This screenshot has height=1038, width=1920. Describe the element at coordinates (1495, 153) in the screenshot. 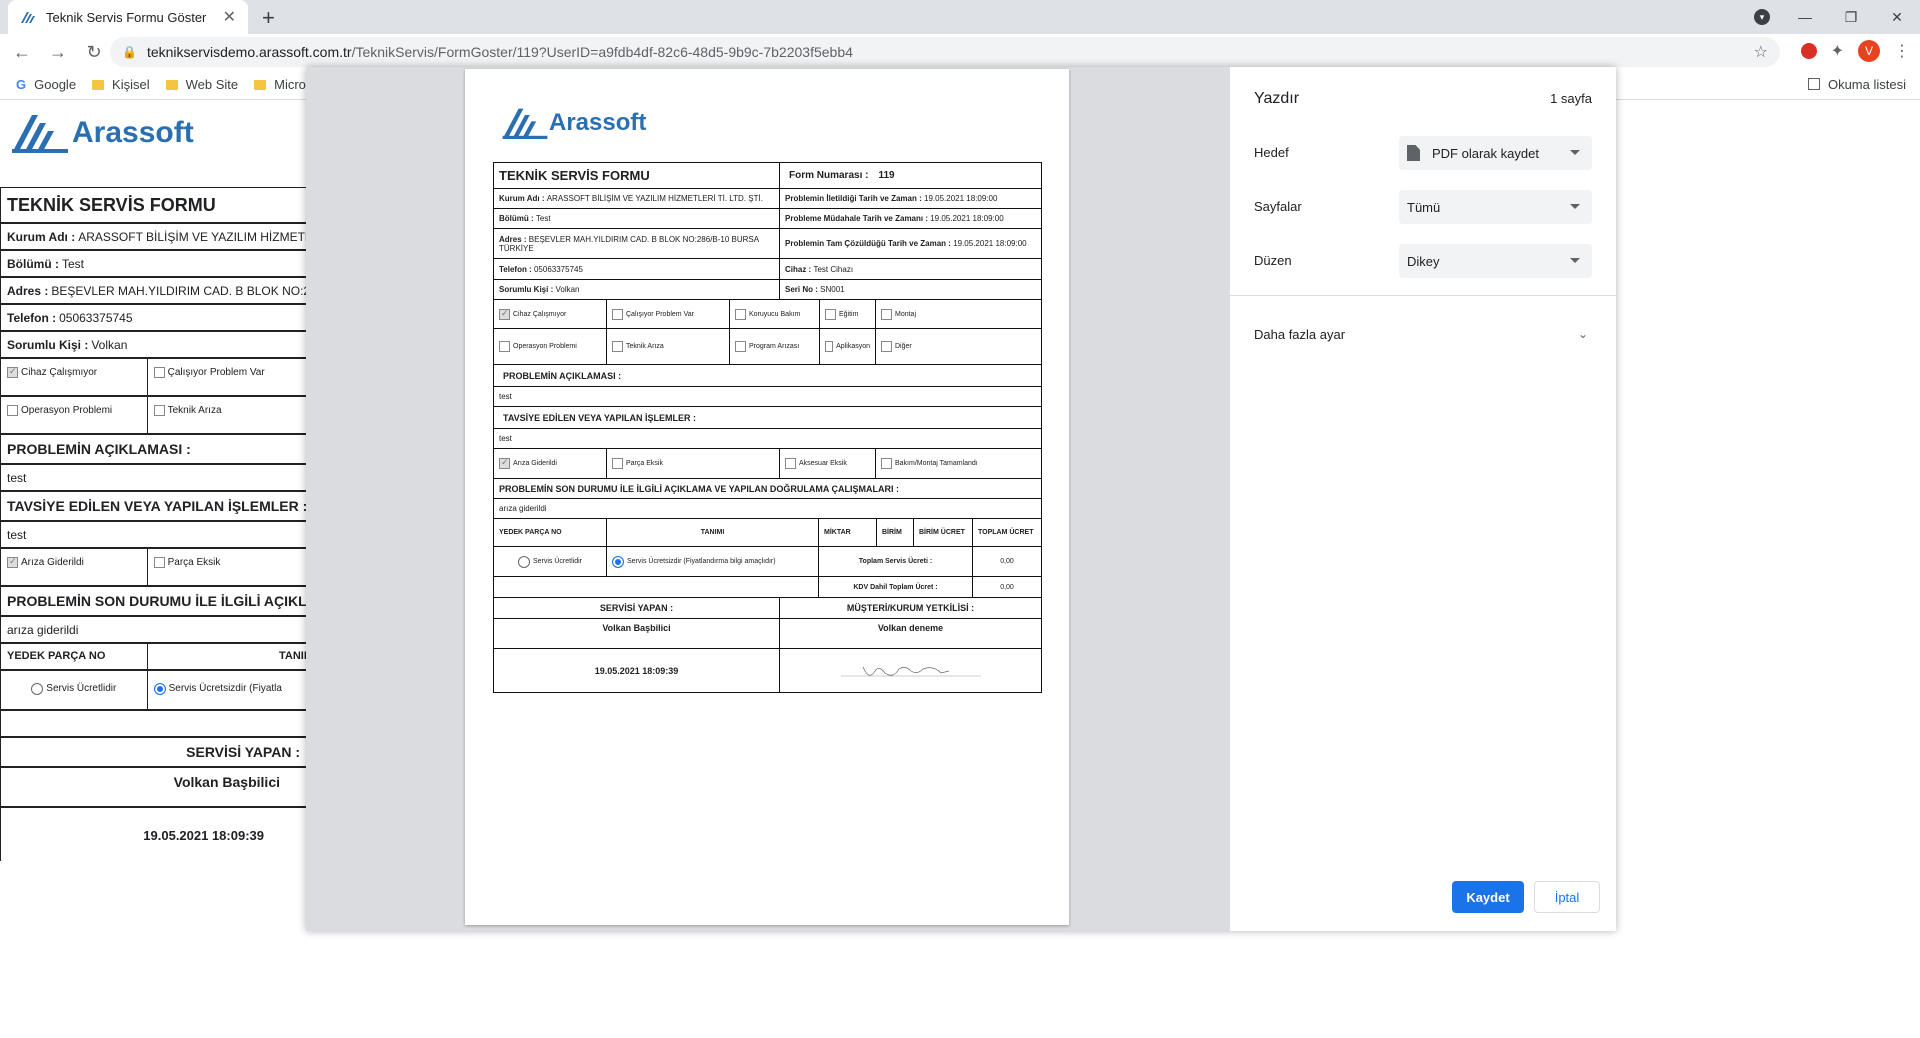

I see `destination-select: PDF olarak kaydet` at that location.